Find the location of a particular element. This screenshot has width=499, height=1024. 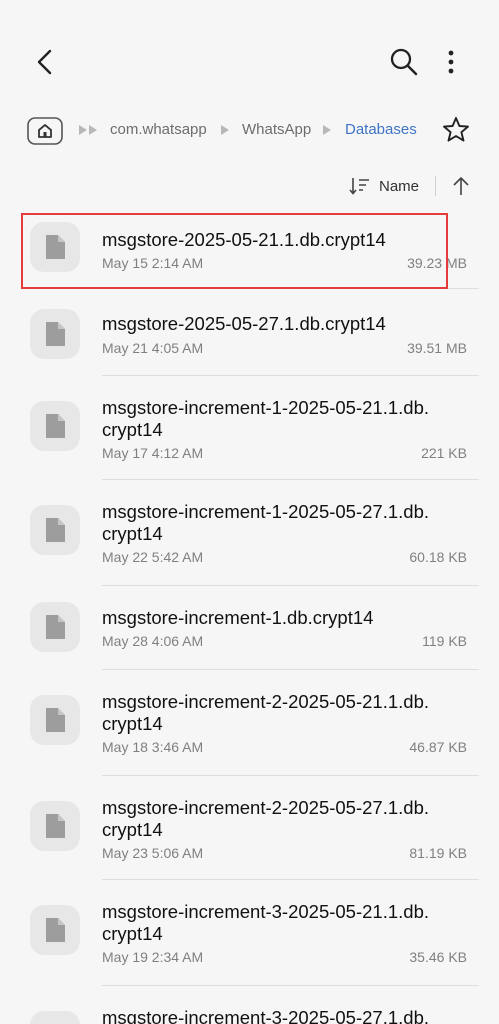

sort-by-name-label: Name is located at coordinates (399, 186).